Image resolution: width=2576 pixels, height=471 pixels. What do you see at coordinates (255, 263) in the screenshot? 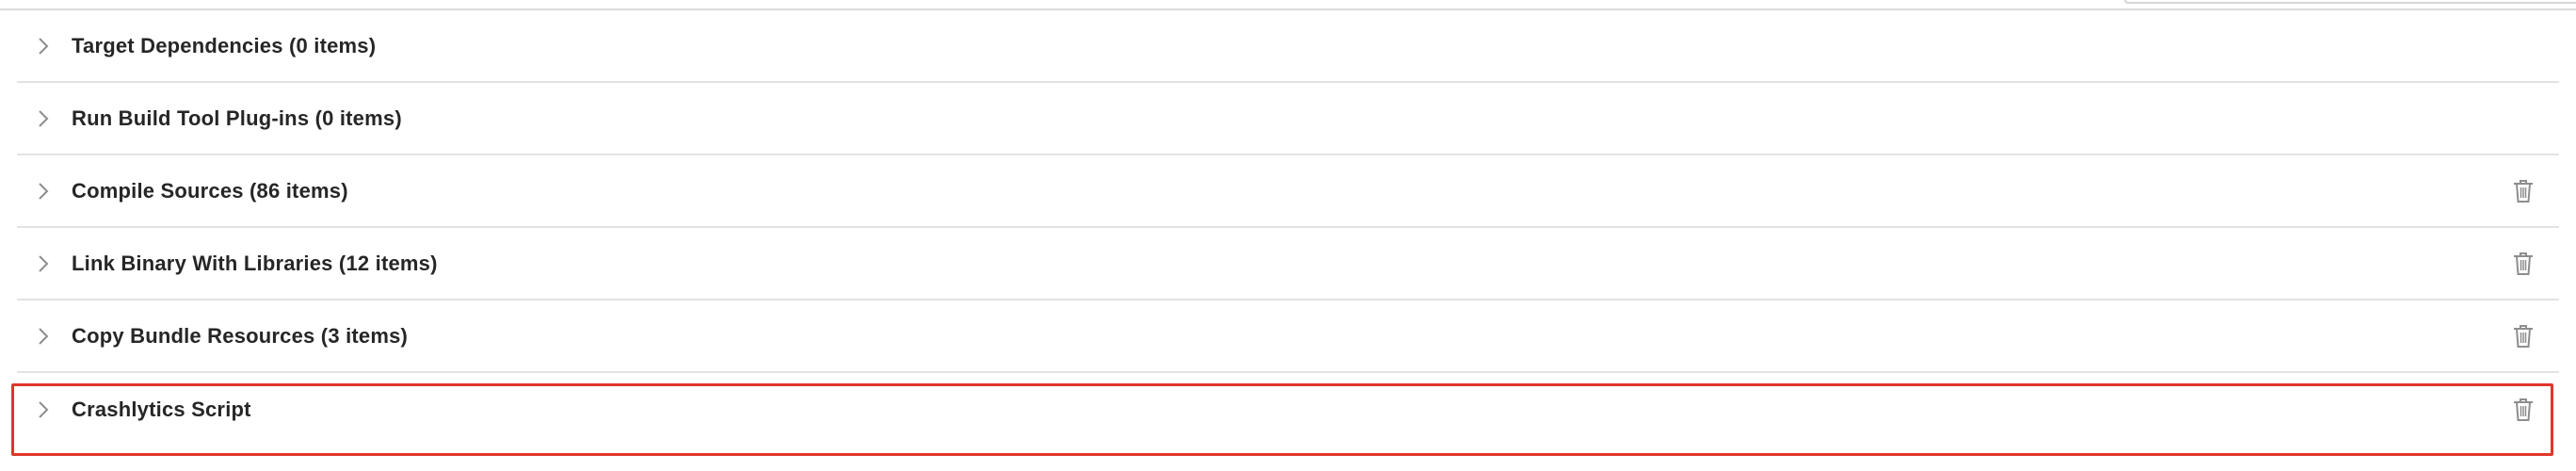
I see `build-phase-title: Link Binary With Libraries (12 items)` at bounding box center [255, 263].